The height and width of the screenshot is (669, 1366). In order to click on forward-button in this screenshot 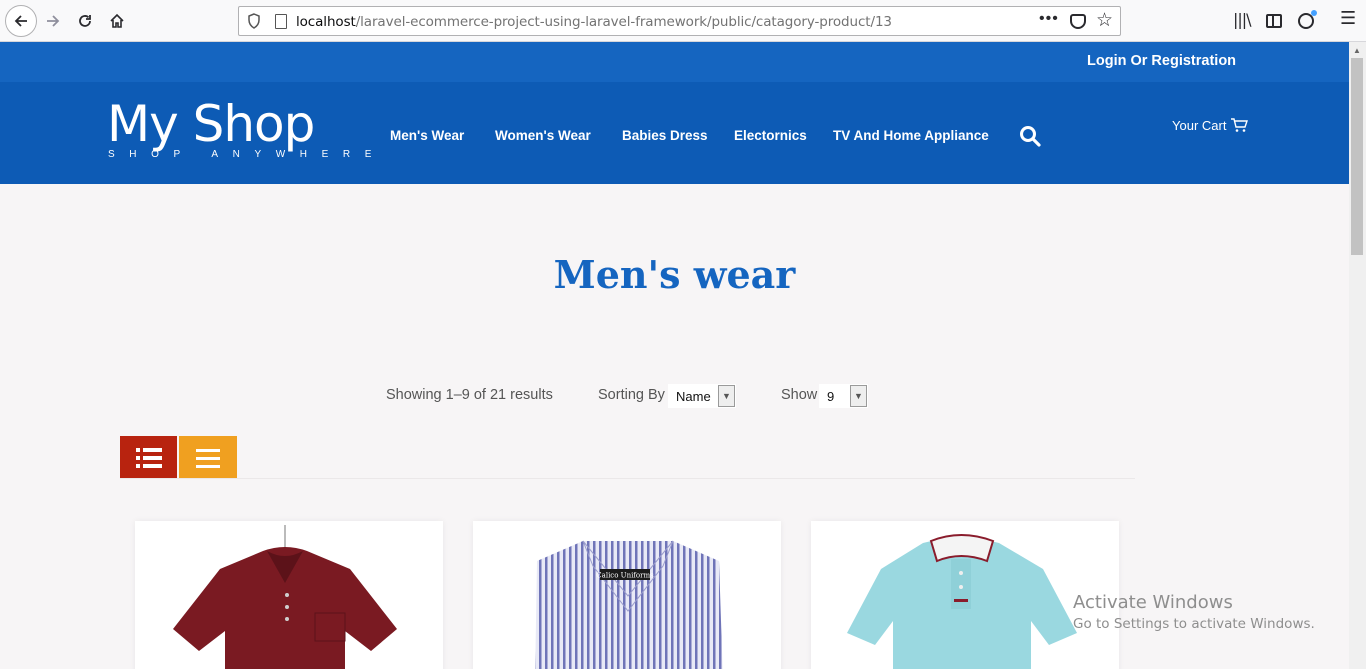, I will do `click(53, 21)`.